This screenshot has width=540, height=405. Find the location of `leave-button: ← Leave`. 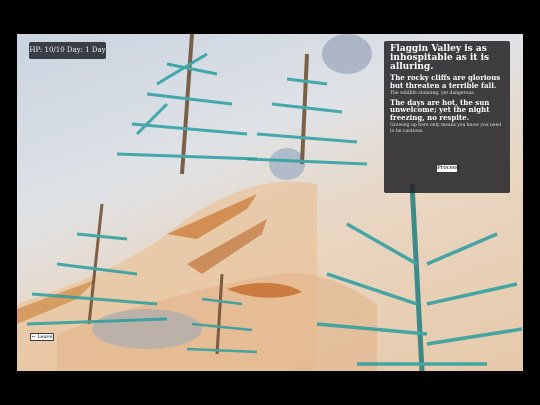

leave-button: ← Leave is located at coordinates (42, 337).